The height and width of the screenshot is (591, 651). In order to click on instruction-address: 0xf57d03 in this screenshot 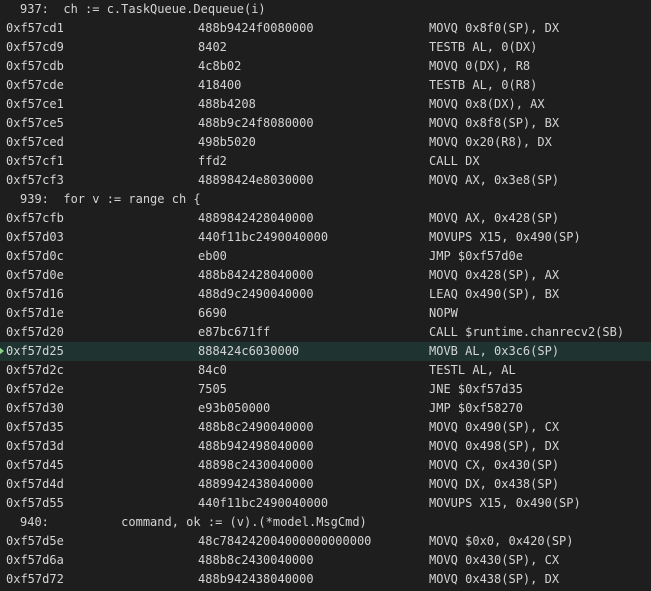, I will do `click(35, 237)`.